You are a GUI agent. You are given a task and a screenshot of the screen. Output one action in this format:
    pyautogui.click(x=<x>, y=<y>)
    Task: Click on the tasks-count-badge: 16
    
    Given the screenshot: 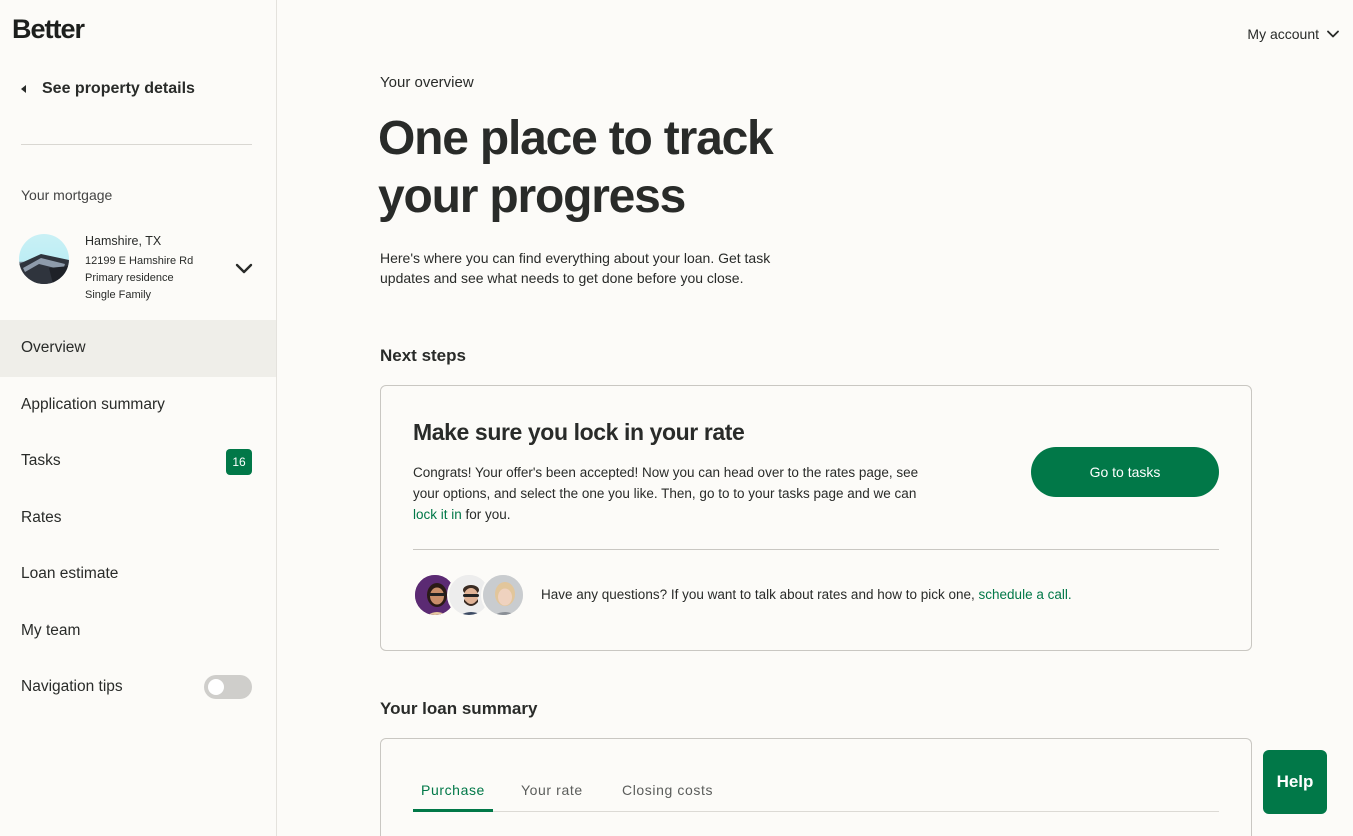 What is the action you would take?
    pyautogui.click(x=239, y=462)
    